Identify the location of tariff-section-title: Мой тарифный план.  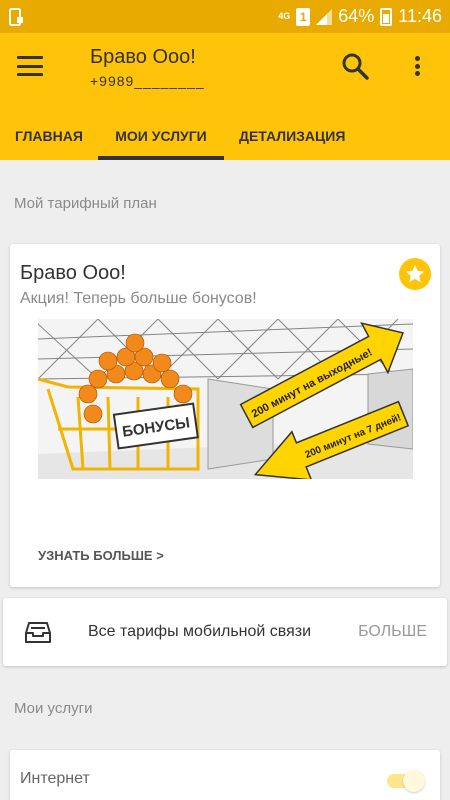
(85, 203).